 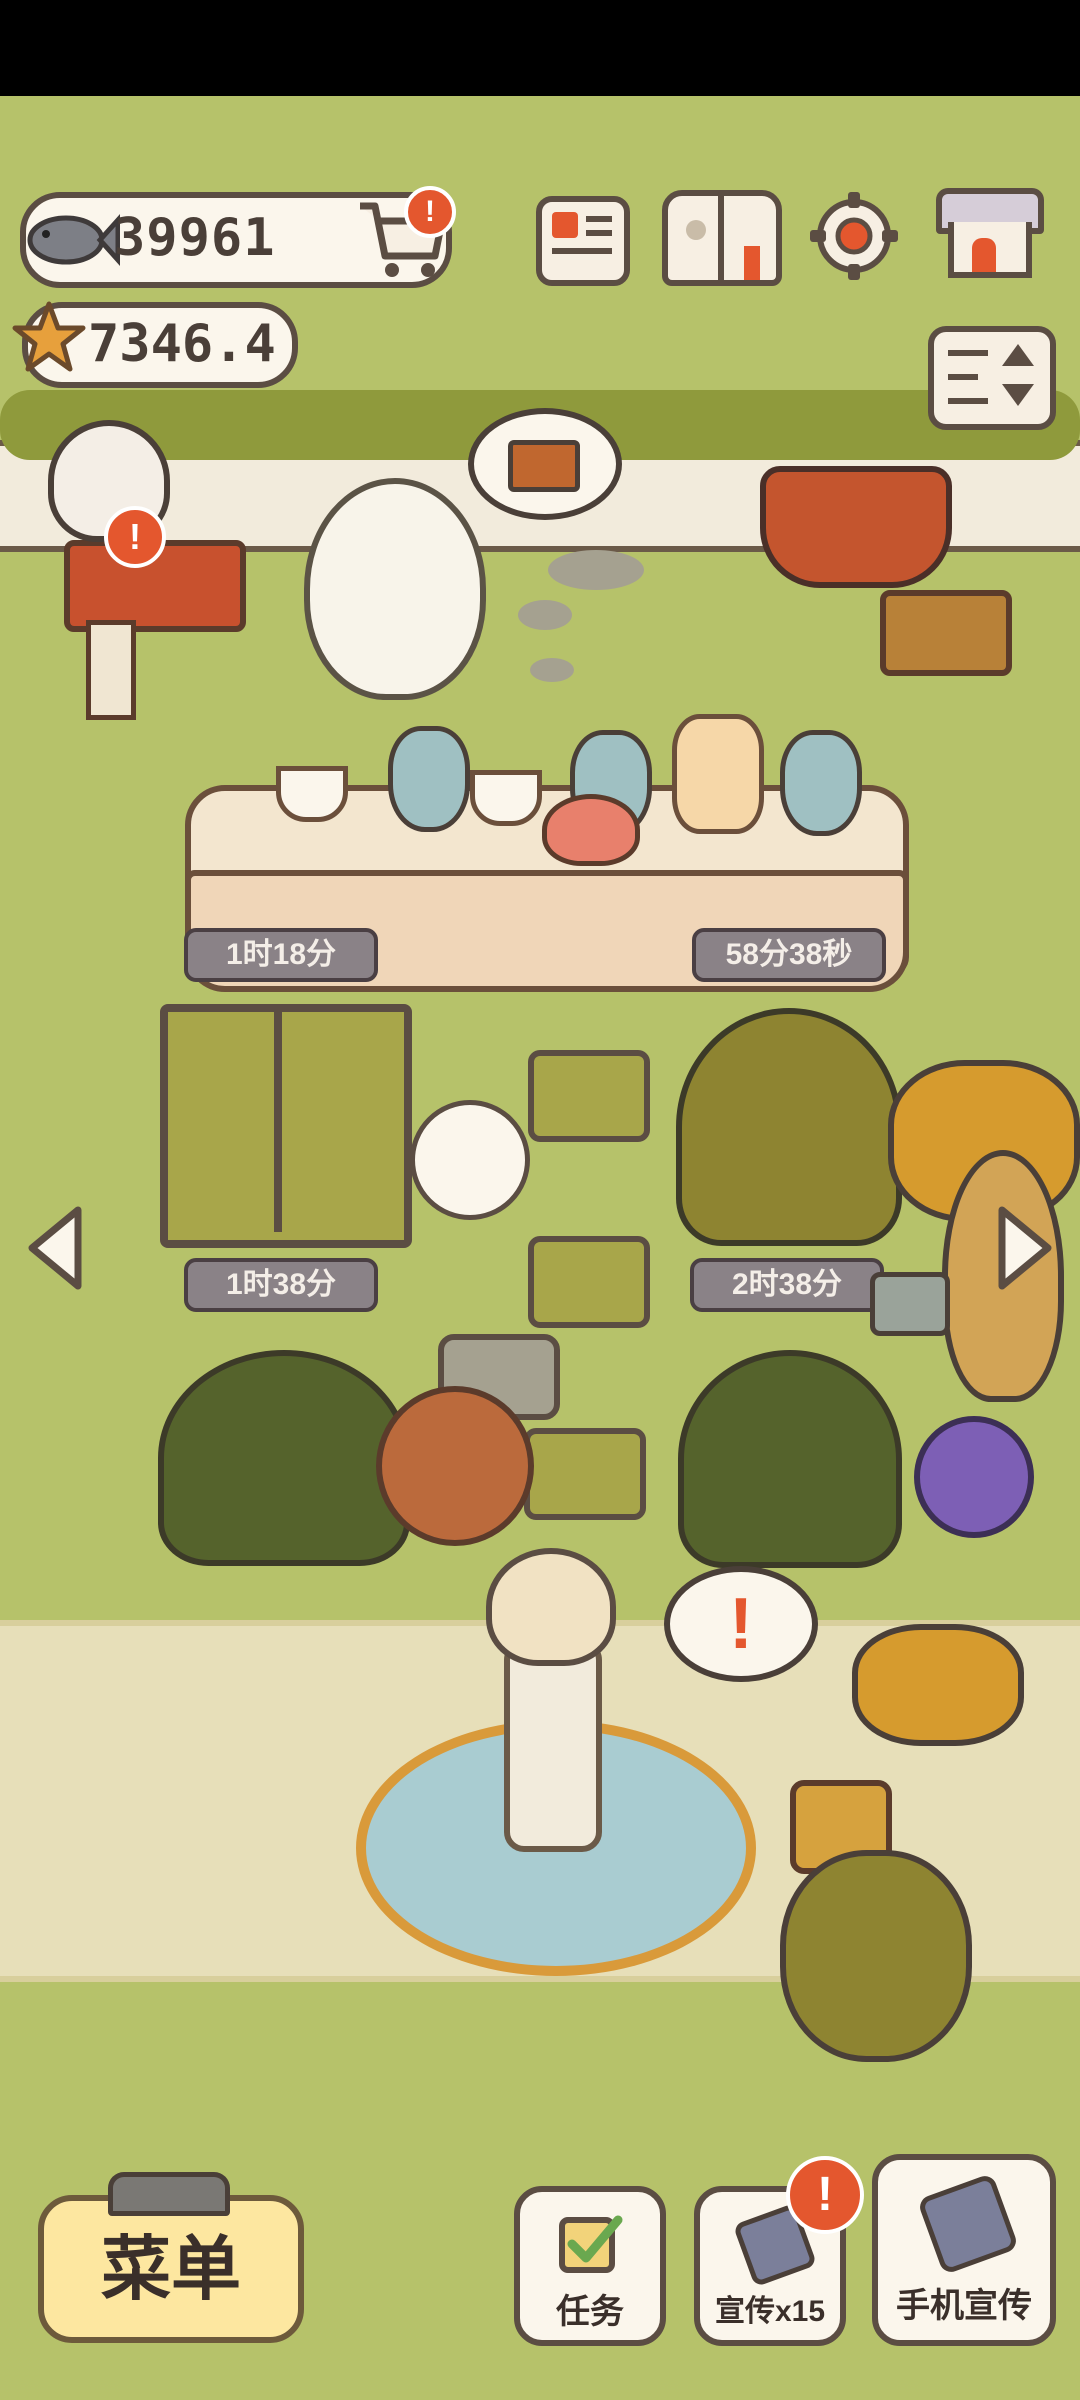 I want to click on task-button: 任务, so click(x=590, y=2266).